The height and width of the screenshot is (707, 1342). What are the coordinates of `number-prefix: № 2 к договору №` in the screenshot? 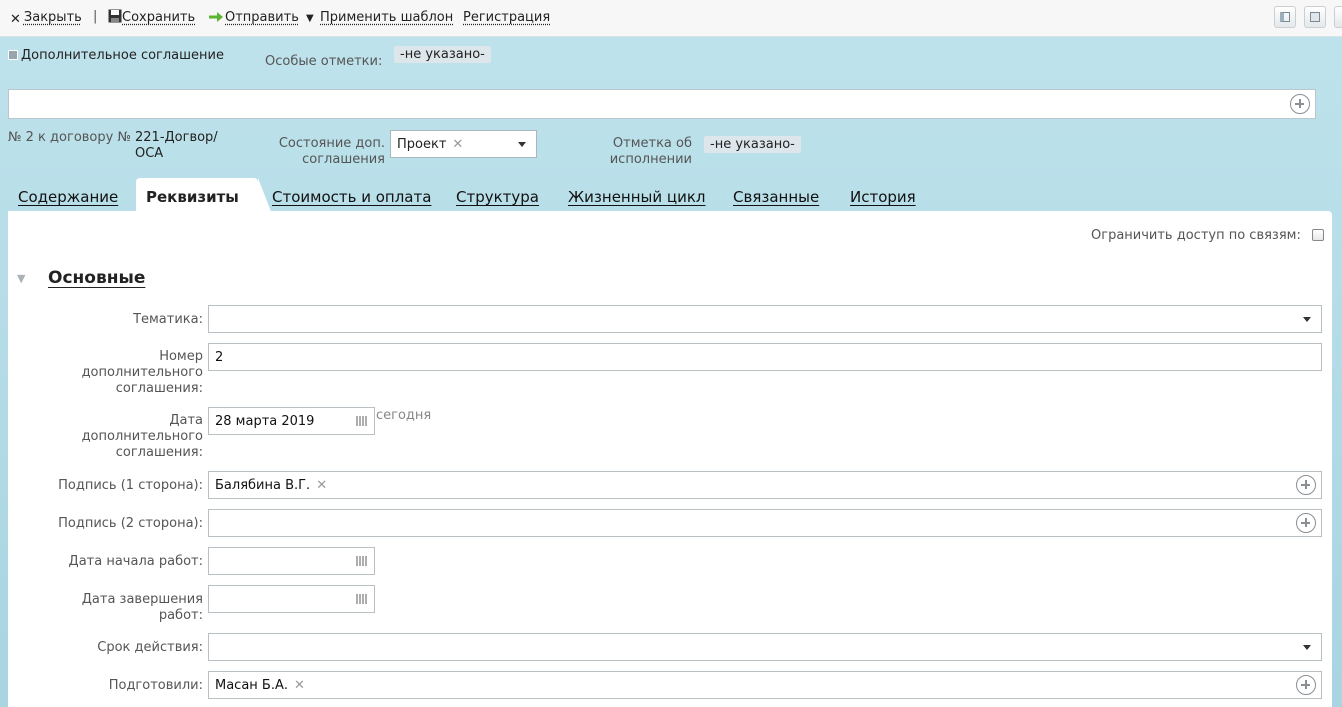 It's located at (69, 137).